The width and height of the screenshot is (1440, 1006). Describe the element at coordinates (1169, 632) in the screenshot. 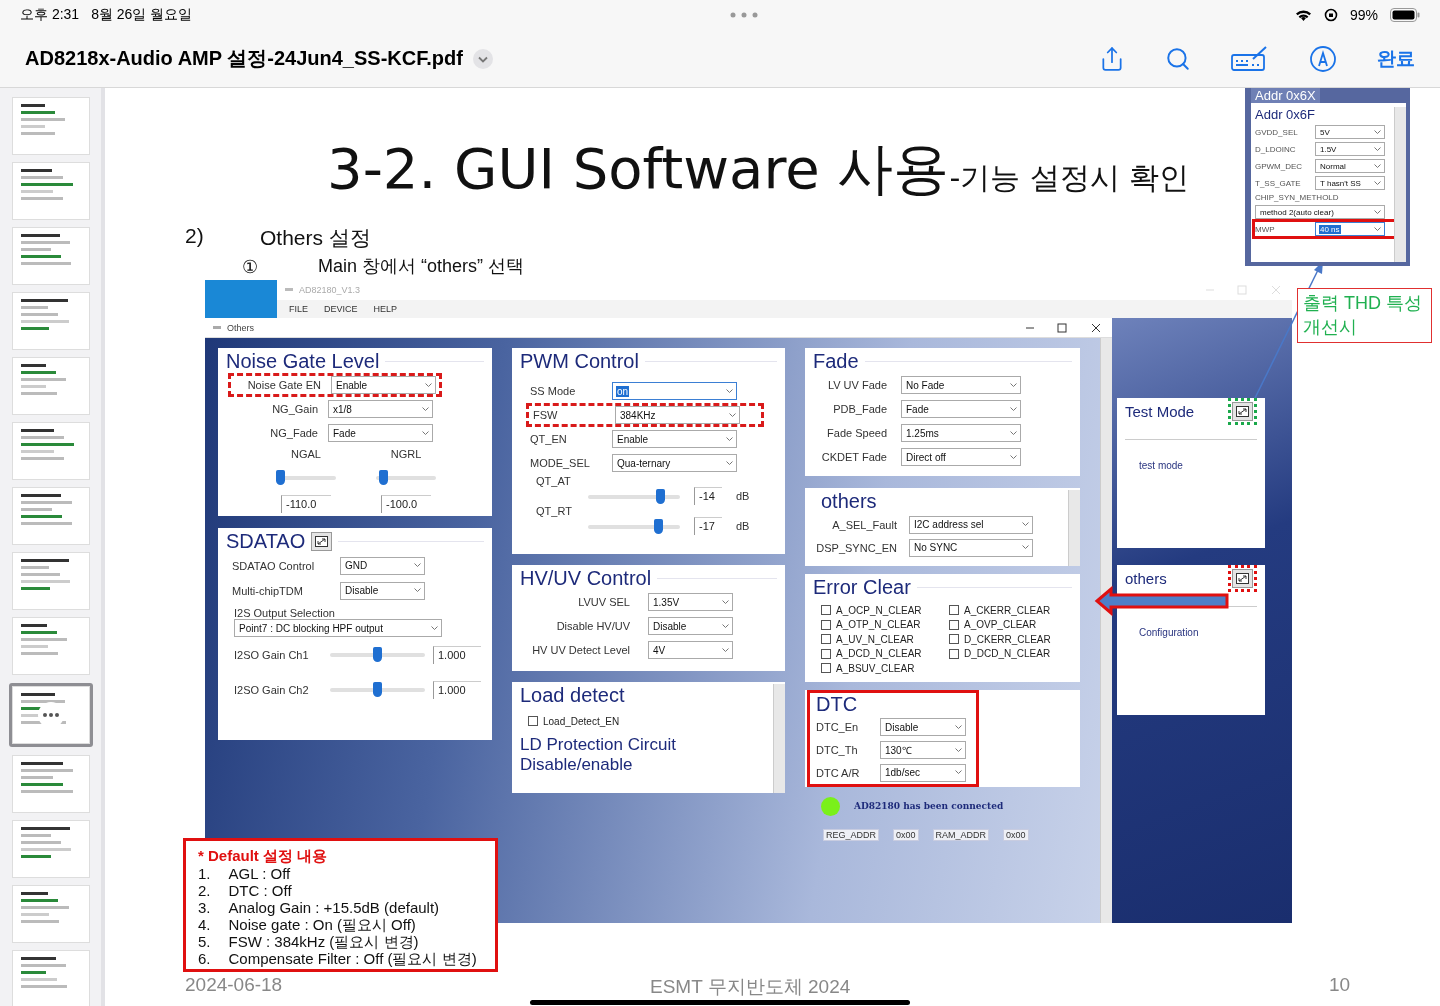

I see `panel-text: Configuration` at that location.